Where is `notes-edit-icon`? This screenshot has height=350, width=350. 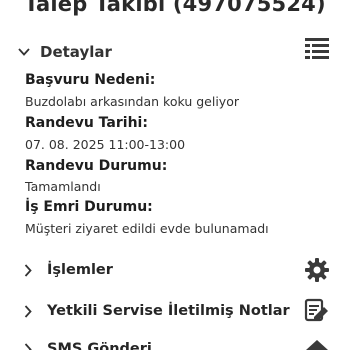
notes-edit-icon is located at coordinates (317, 311).